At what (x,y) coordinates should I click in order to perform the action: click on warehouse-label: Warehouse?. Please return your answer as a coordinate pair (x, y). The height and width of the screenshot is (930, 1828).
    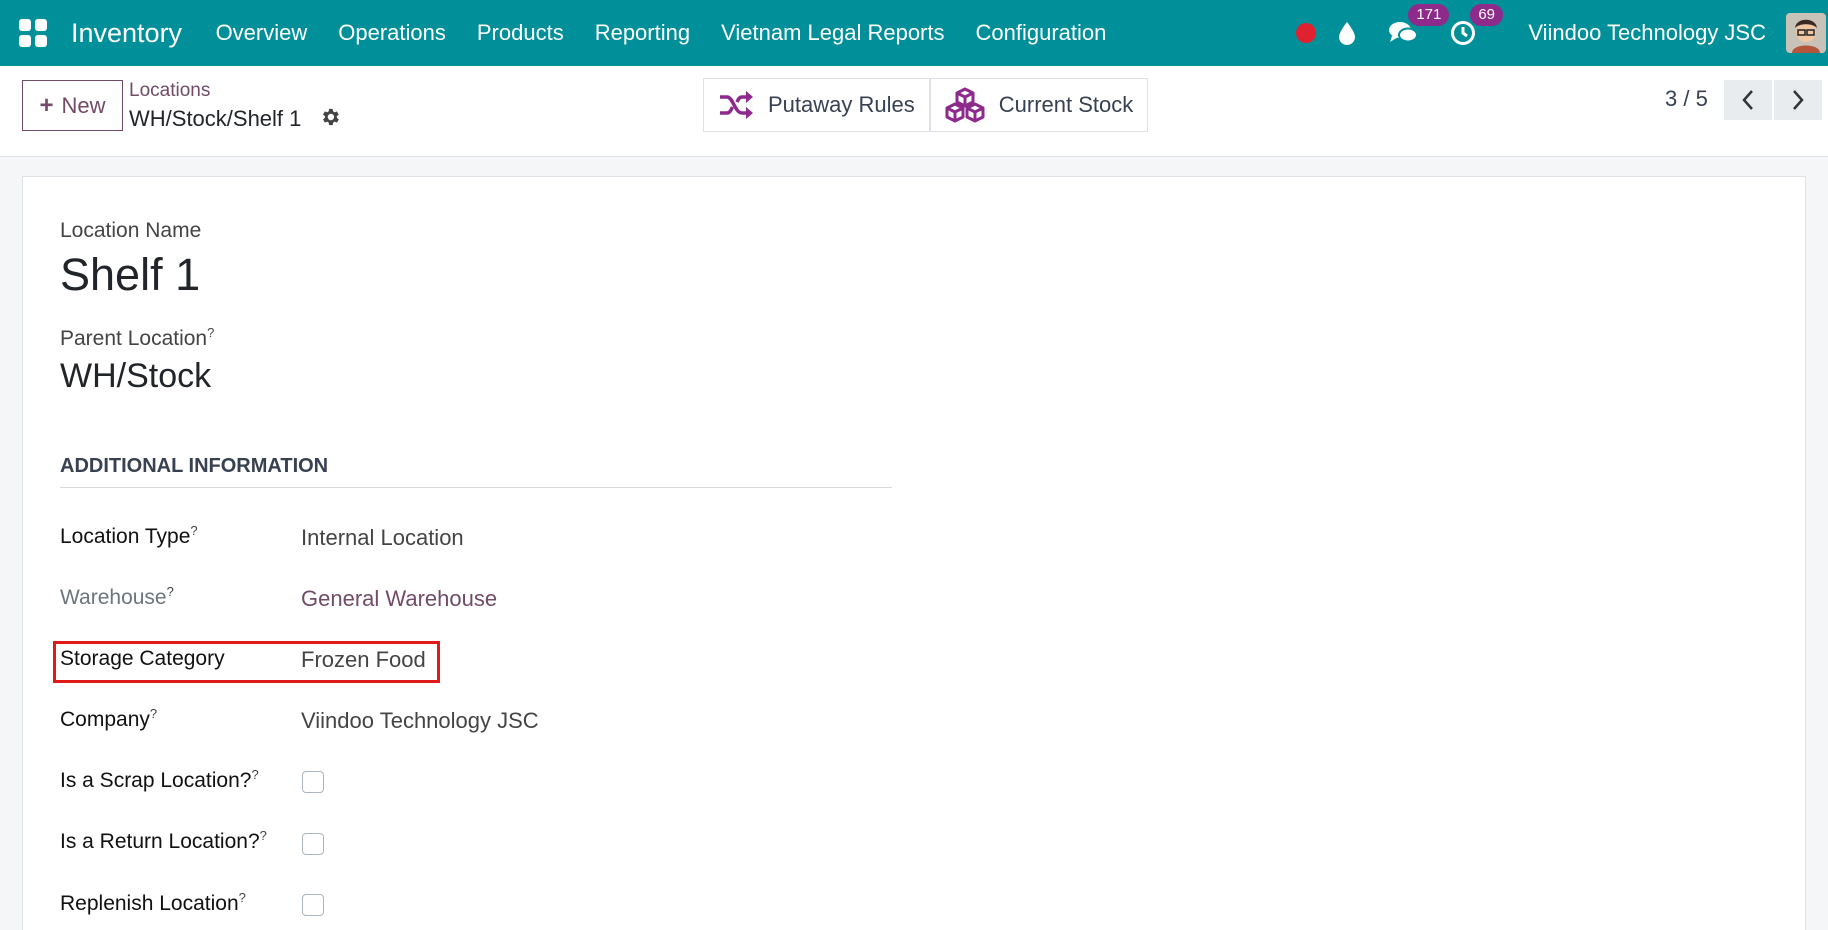
    Looking at the image, I should click on (117, 597).